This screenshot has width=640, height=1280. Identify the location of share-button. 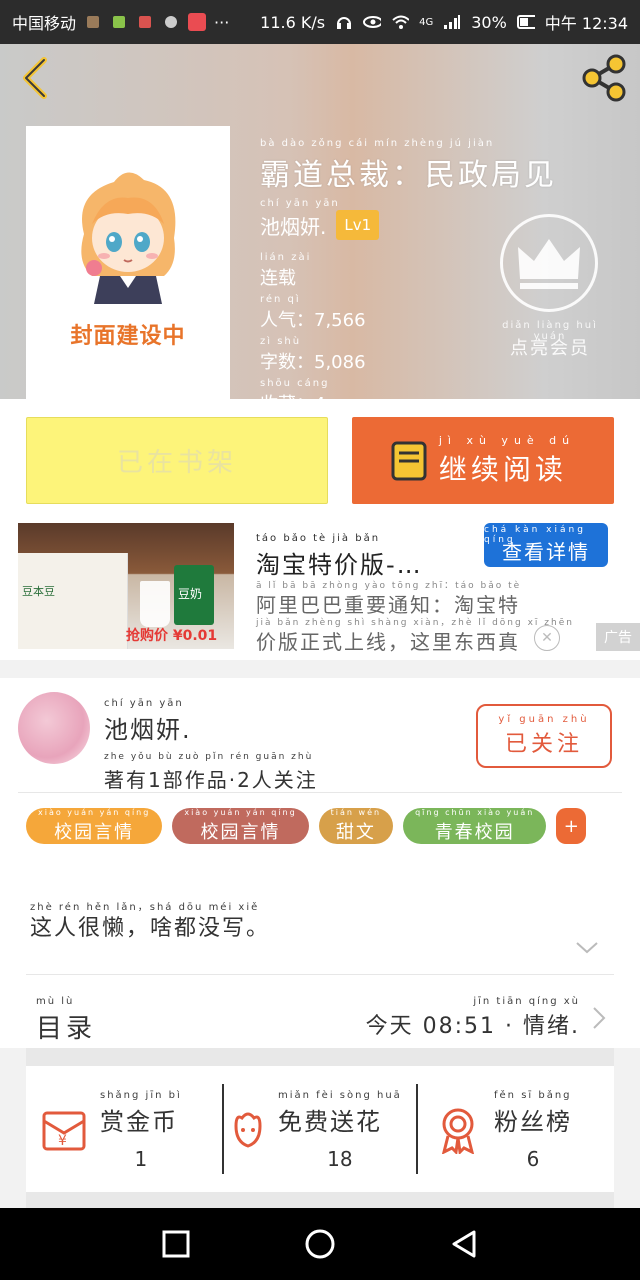
(604, 78).